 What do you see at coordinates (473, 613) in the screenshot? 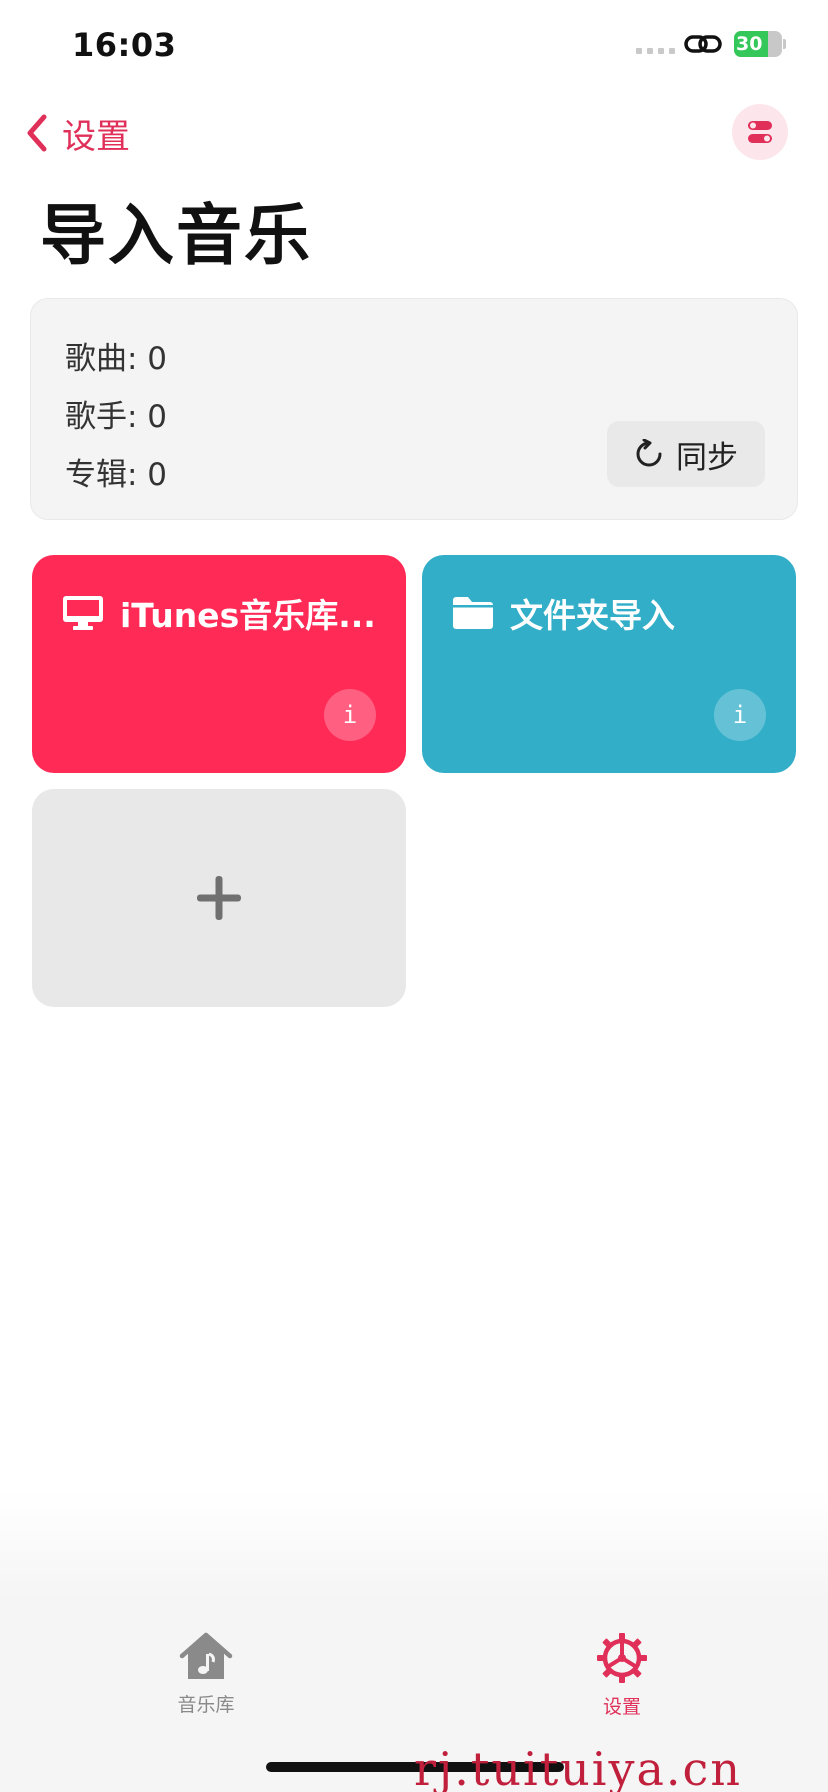
I see `folder-icon` at bounding box center [473, 613].